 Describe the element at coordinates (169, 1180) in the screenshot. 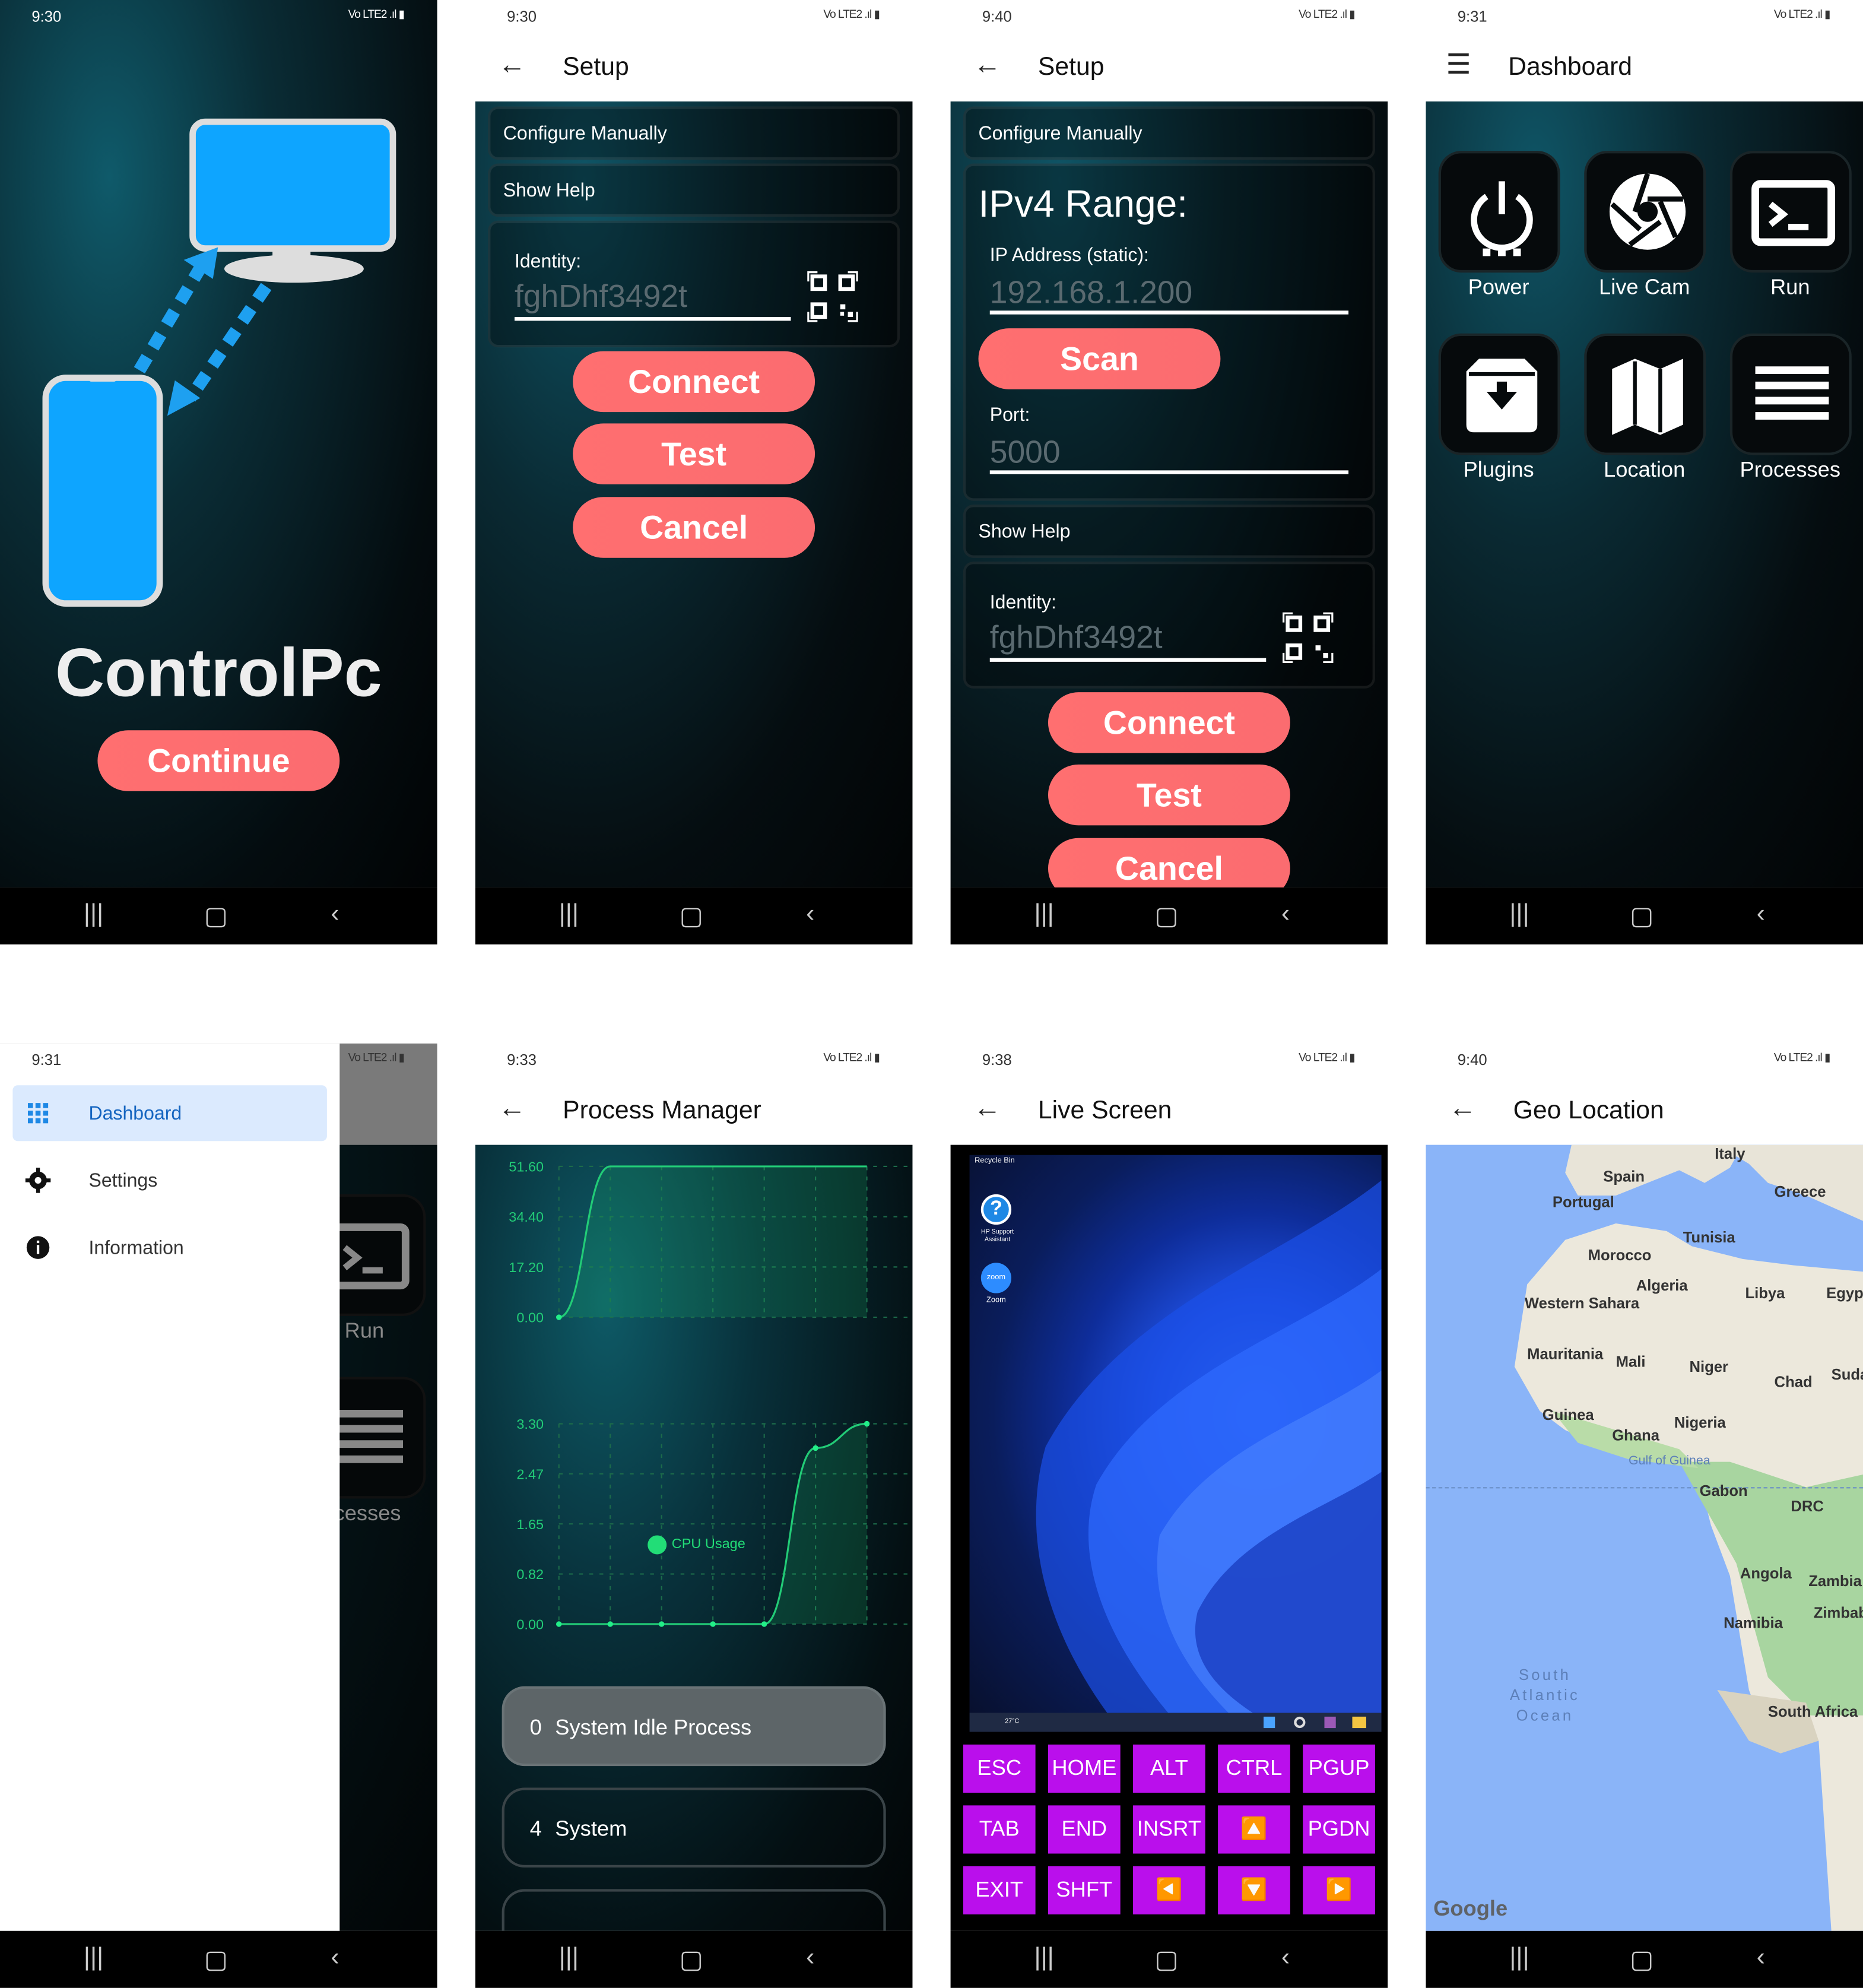

I see `drawer-item-settings: Settings` at that location.